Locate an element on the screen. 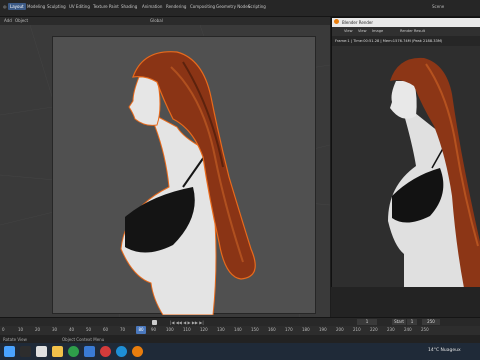  ruler-tick: 160 is located at coordinates (272, 329).